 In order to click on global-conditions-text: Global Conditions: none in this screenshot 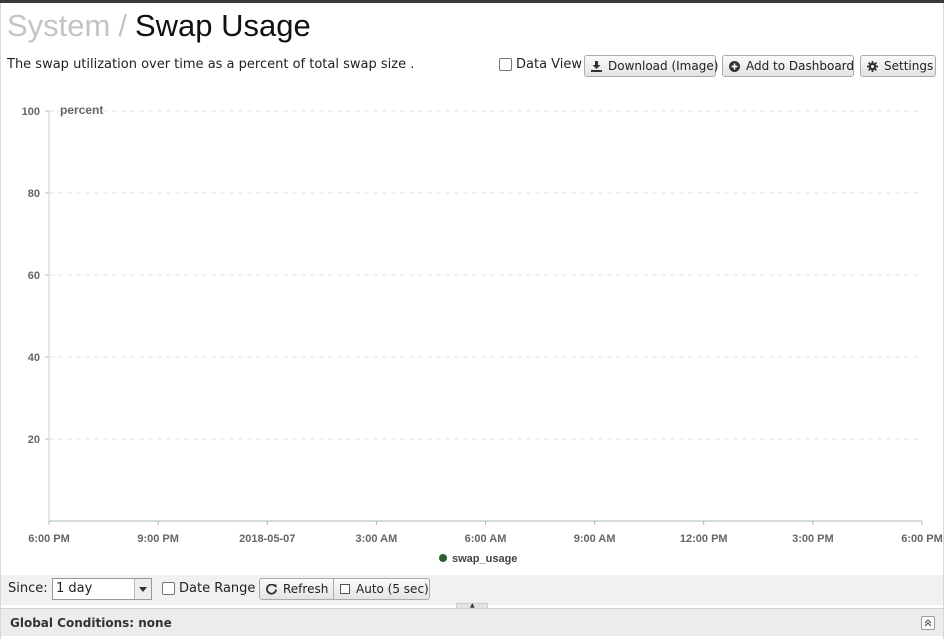, I will do `click(91, 623)`.